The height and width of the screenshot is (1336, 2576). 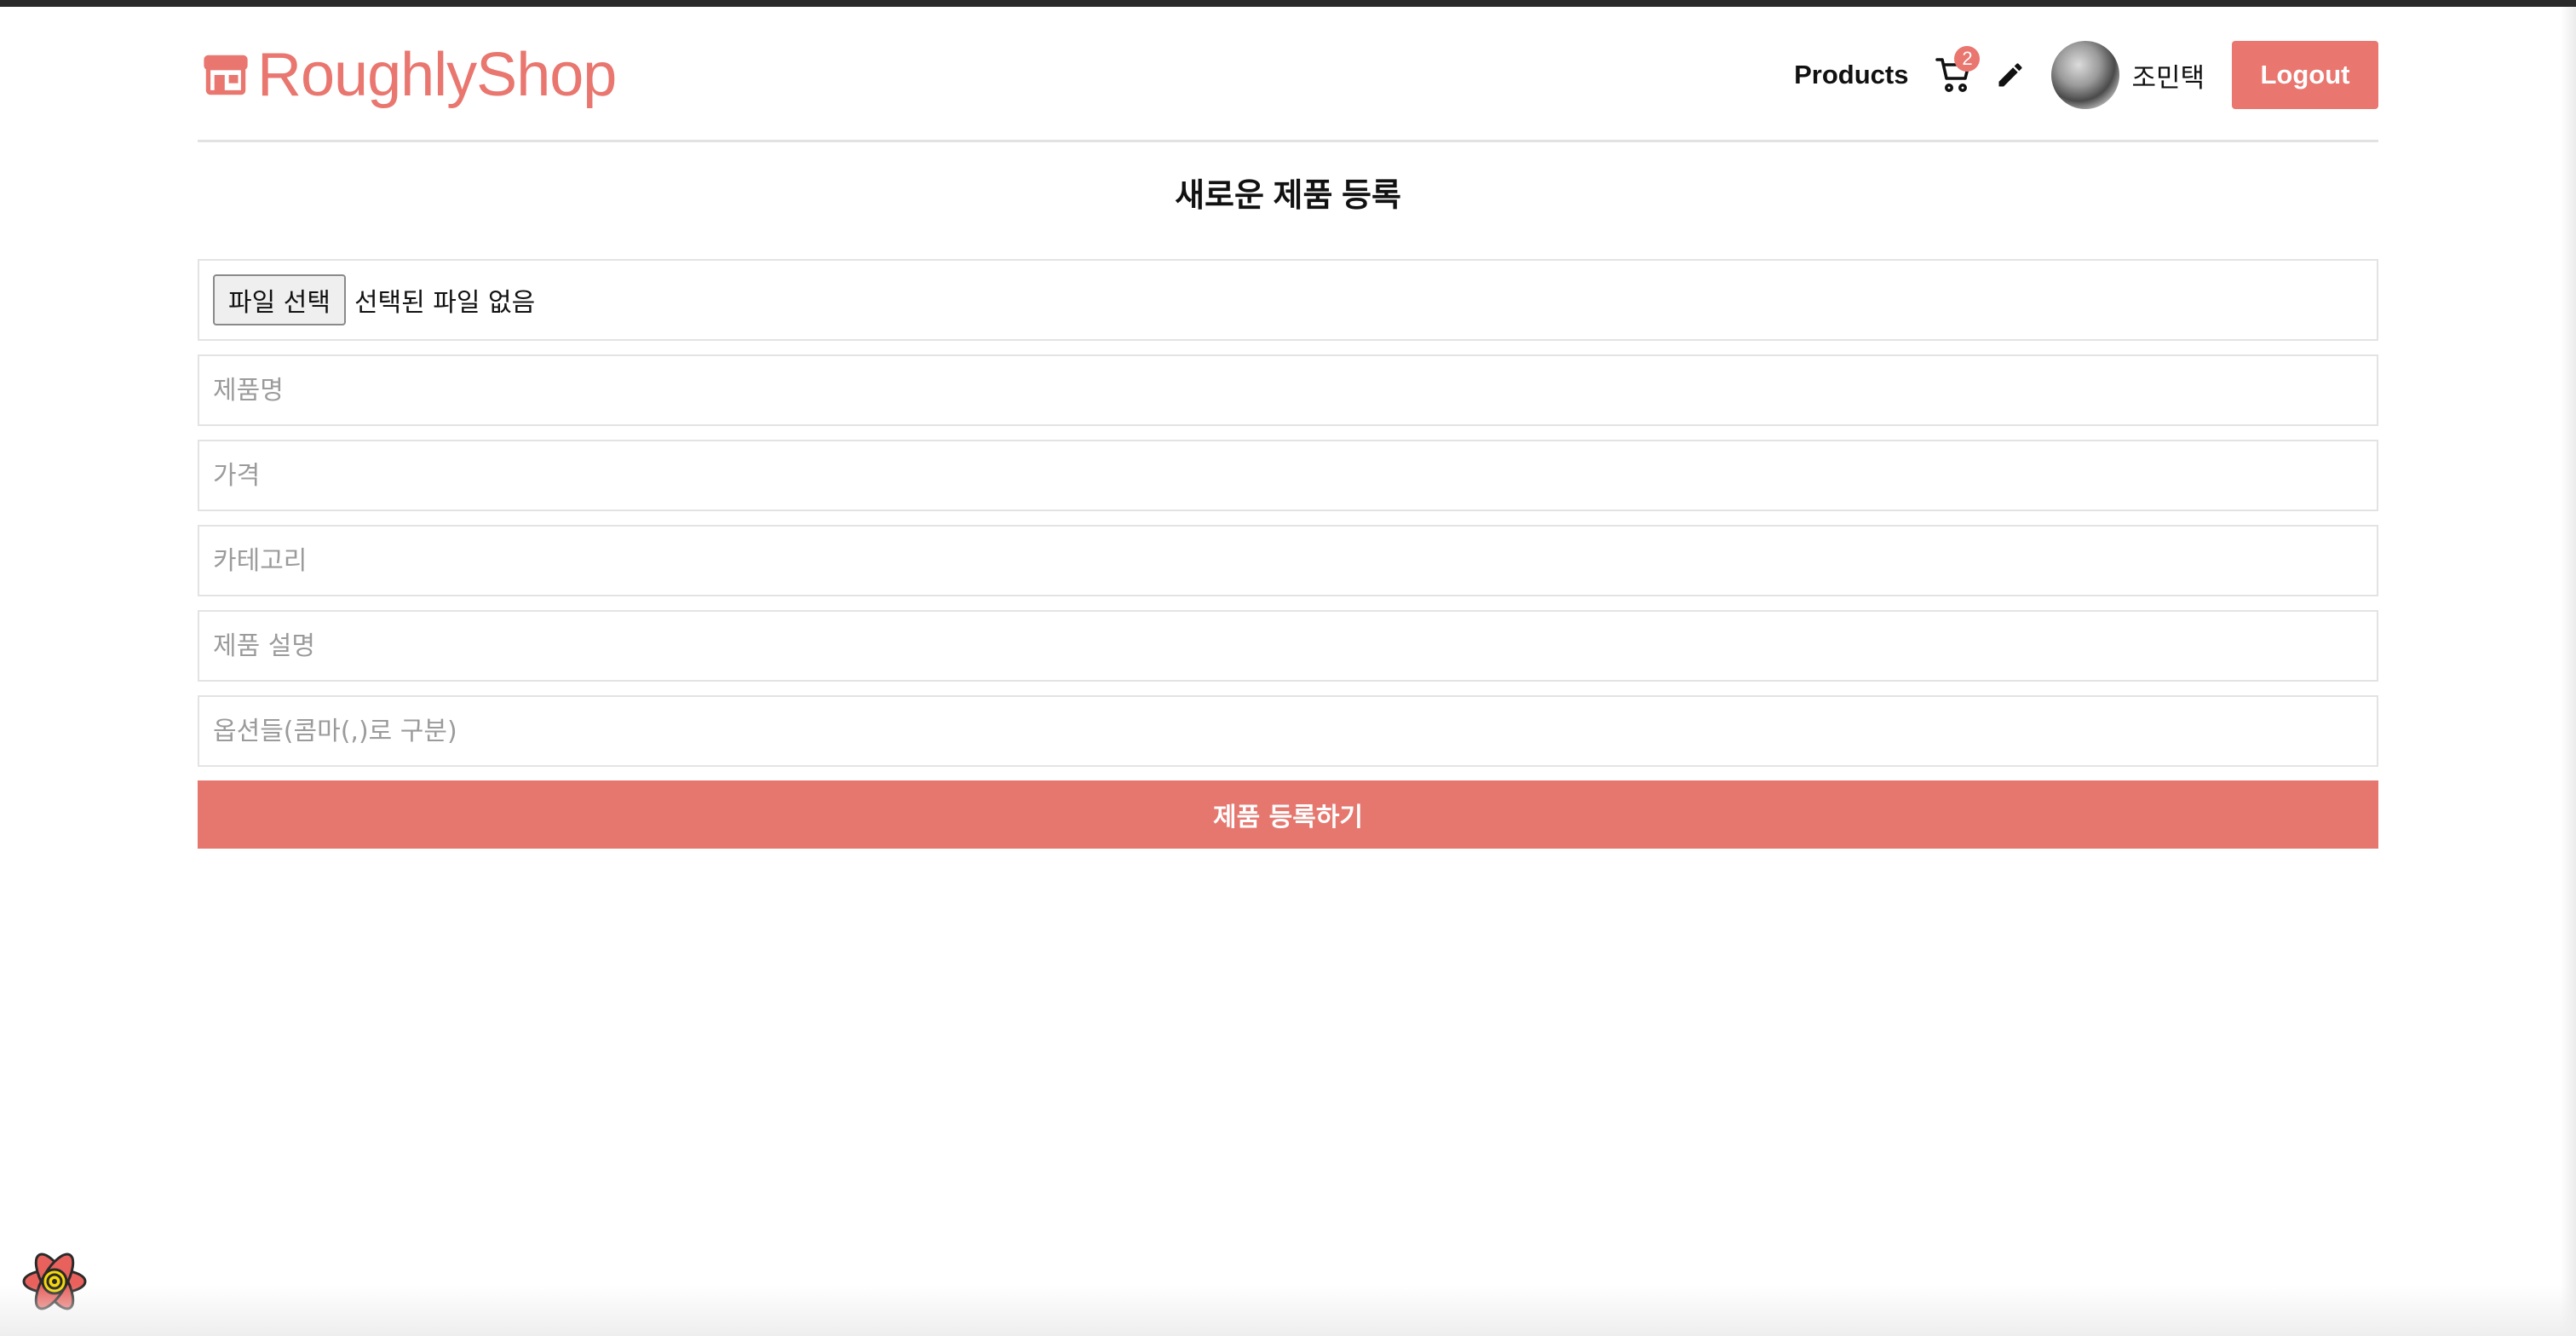 What do you see at coordinates (1288, 3) in the screenshot?
I see `window-top-bar` at bounding box center [1288, 3].